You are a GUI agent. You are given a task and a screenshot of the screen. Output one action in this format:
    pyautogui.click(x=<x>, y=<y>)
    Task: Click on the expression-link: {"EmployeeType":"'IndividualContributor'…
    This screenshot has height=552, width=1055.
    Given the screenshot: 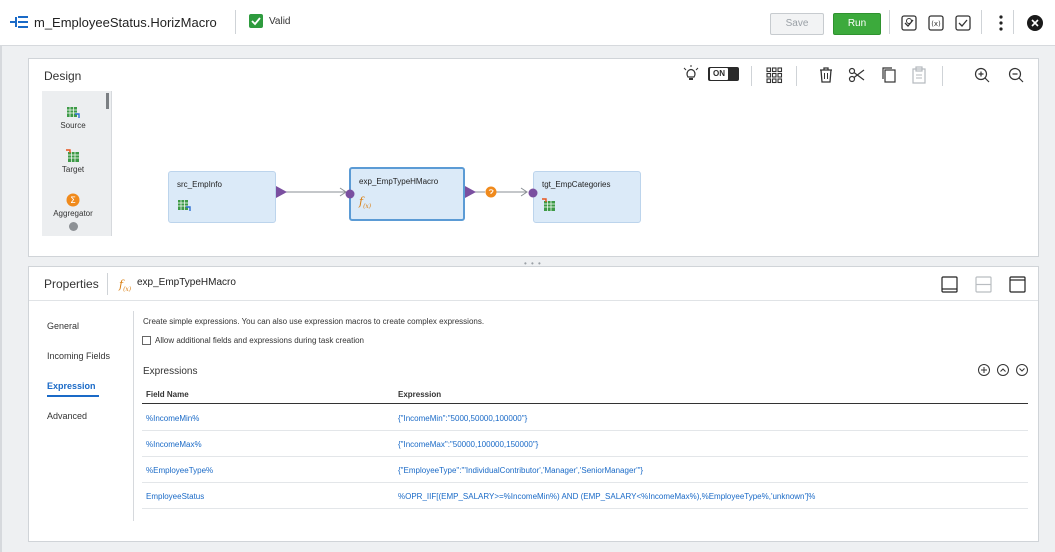 What is the action you would take?
    pyautogui.click(x=520, y=470)
    